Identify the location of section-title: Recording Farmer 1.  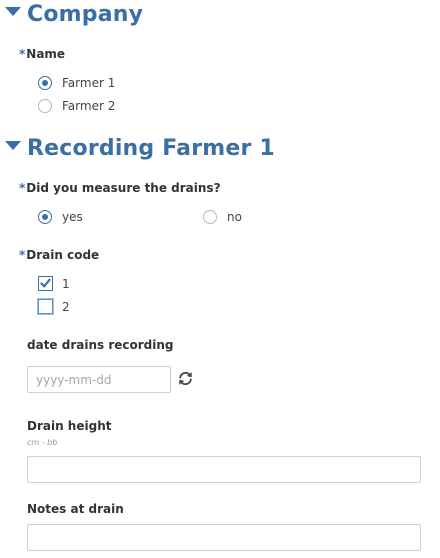
(151, 148).